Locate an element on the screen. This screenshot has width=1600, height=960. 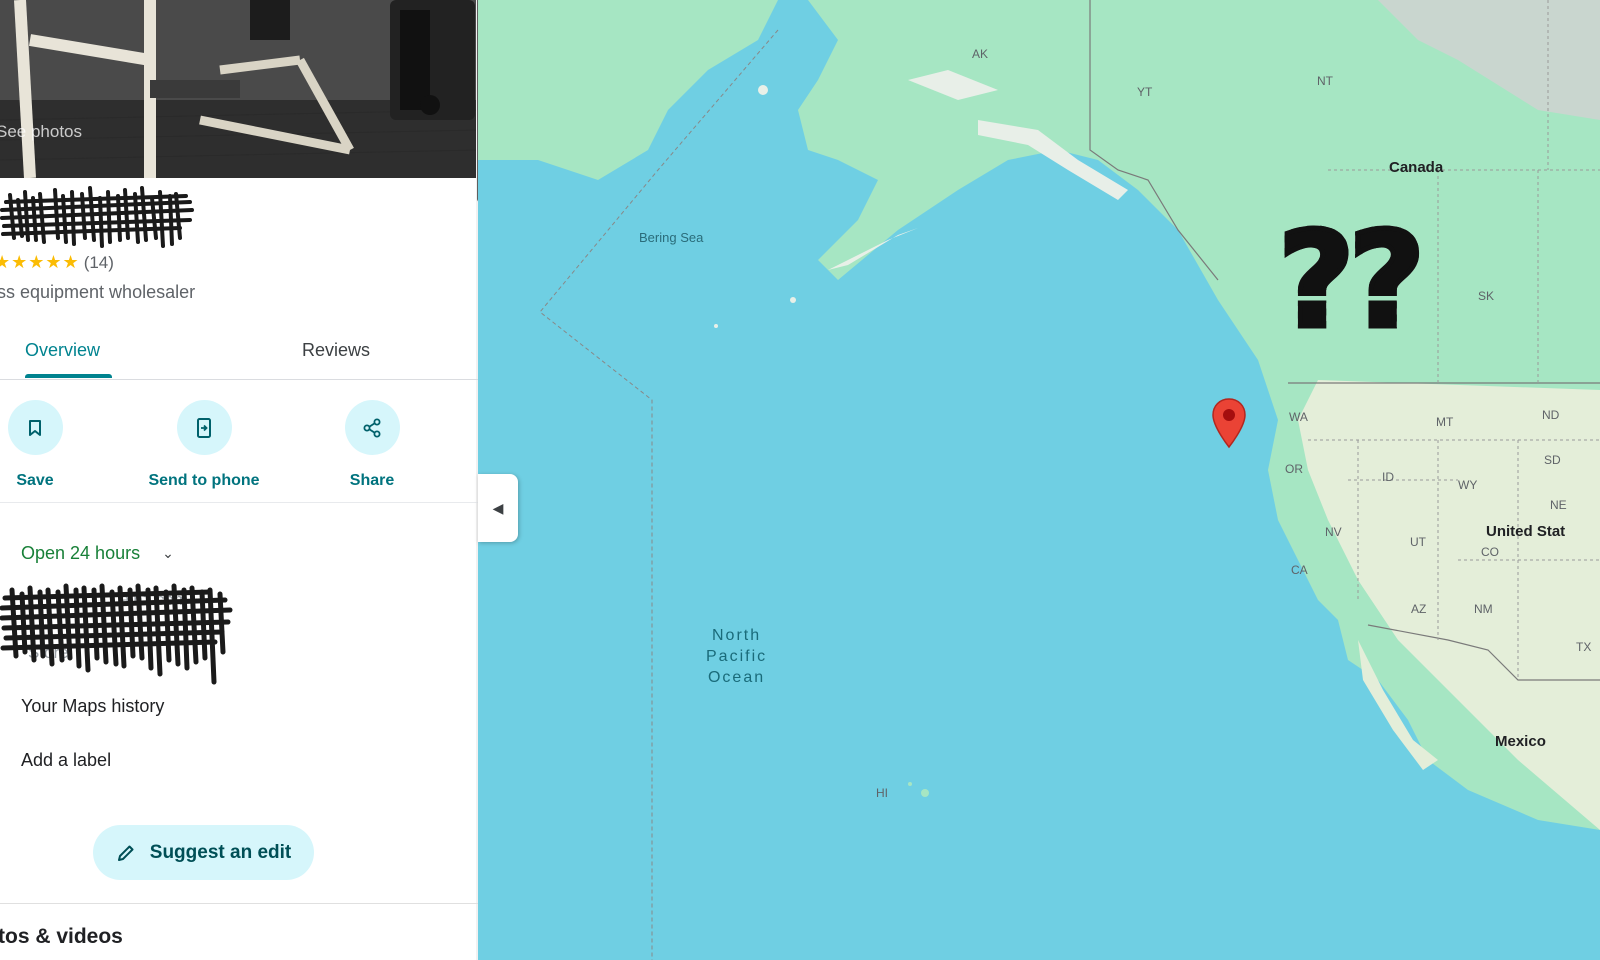
label-north-pacific-ocean: North Pacific Ocean is located at coordinates (736, 656).